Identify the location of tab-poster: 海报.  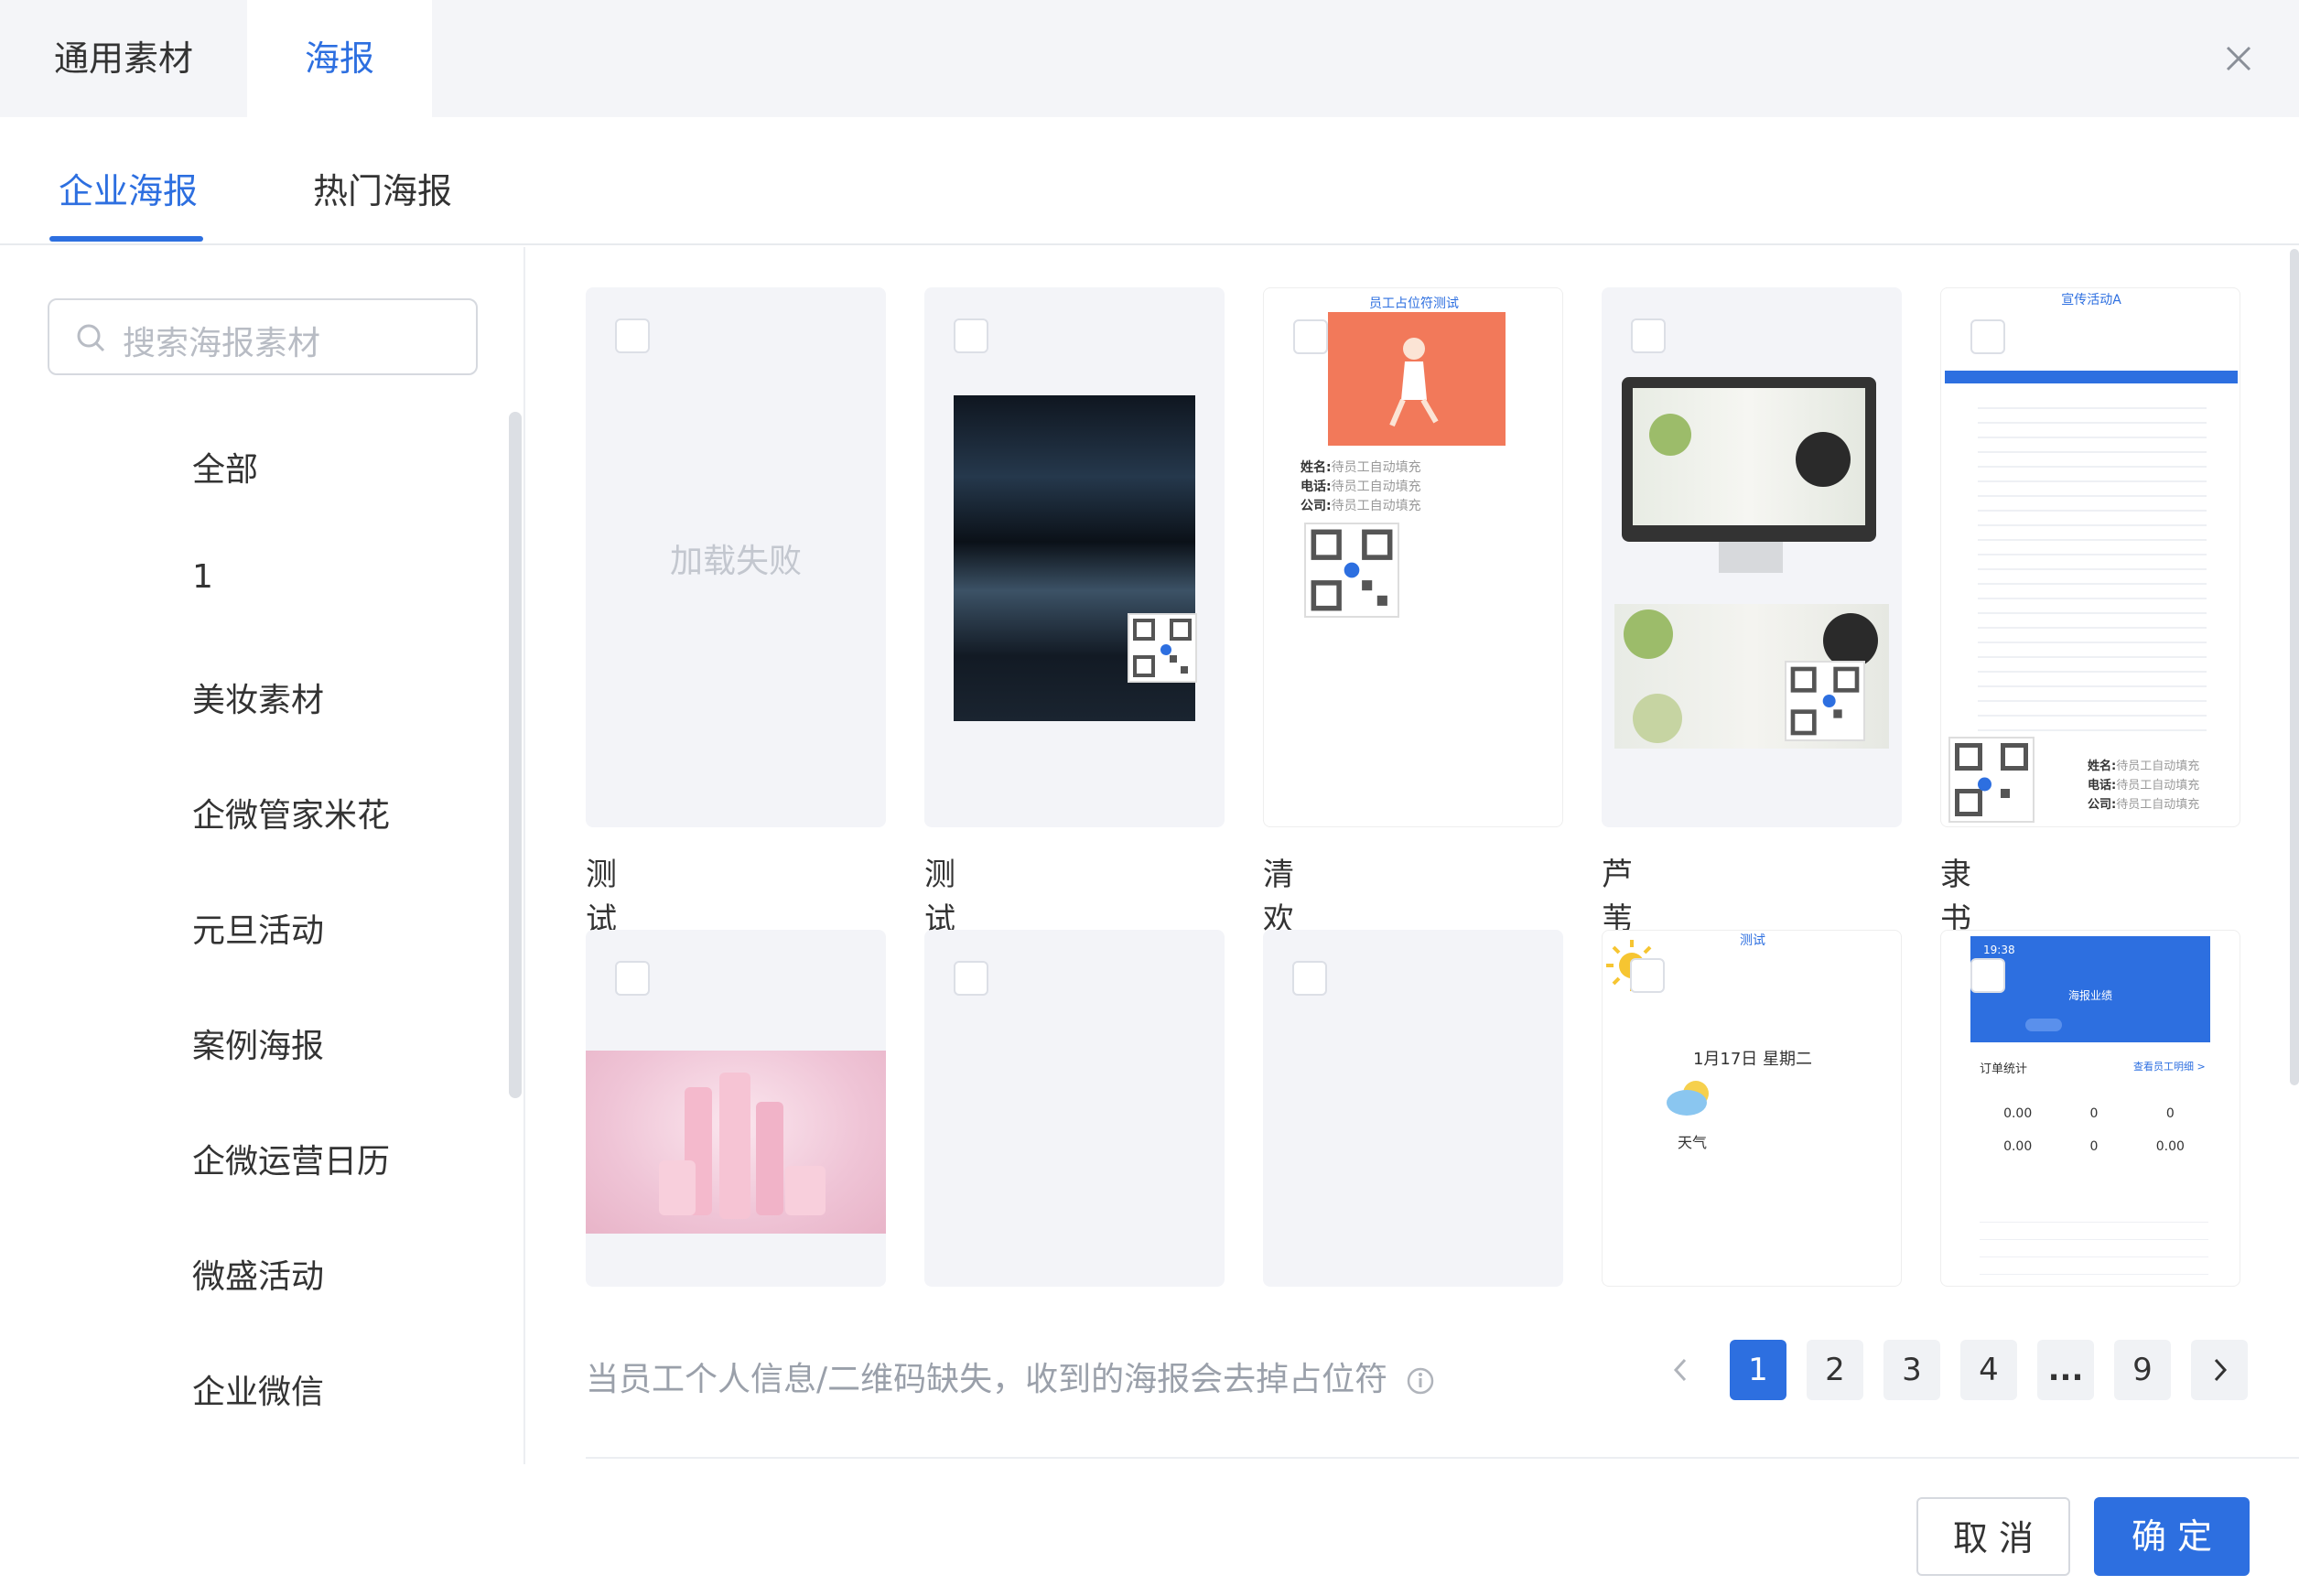
(339, 58).